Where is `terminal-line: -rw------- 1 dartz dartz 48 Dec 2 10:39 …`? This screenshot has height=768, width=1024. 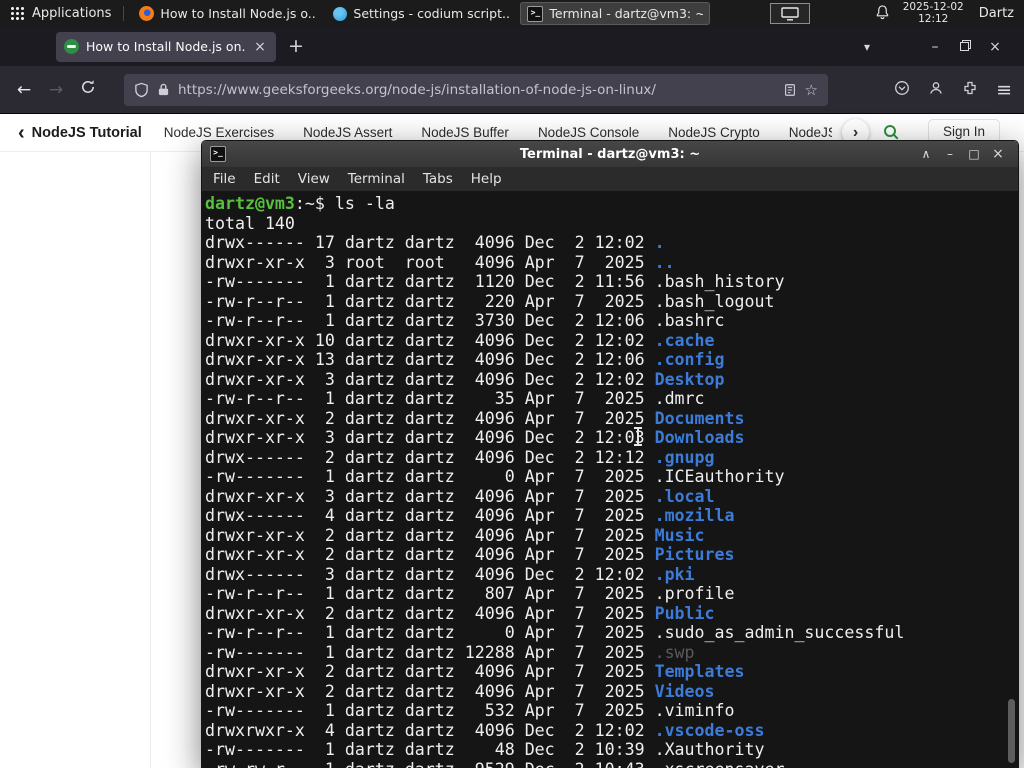
terminal-line: -rw------- 1 dartz dartz 48 Dec 2 10:39 … is located at coordinates (485, 749).